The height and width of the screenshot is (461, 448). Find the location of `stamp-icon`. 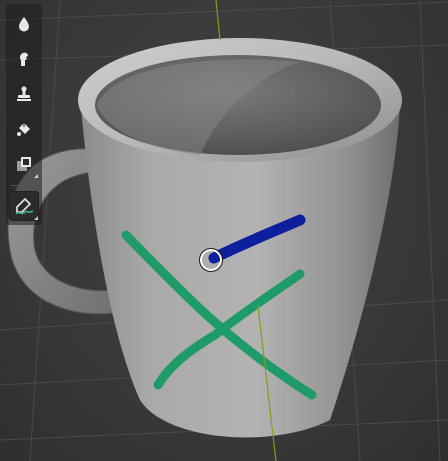

stamp-icon is located at coordinates (24, 93).